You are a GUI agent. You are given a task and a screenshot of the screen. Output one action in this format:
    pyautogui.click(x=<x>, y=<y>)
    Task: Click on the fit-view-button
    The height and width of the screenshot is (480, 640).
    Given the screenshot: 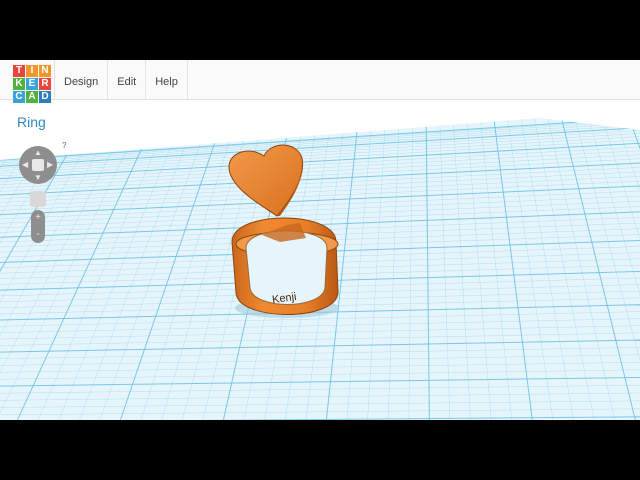 What is the action you would take?
    pyautogui.click(x=38, y=199)
    